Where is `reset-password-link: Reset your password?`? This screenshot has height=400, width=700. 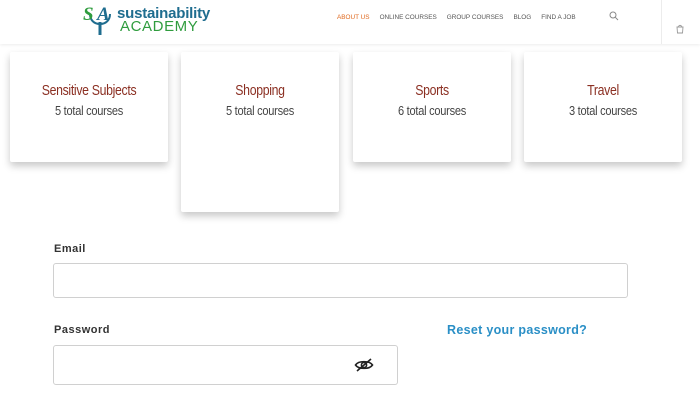 reset-password-link: Reset your password? is located at coordinates (517, 330).